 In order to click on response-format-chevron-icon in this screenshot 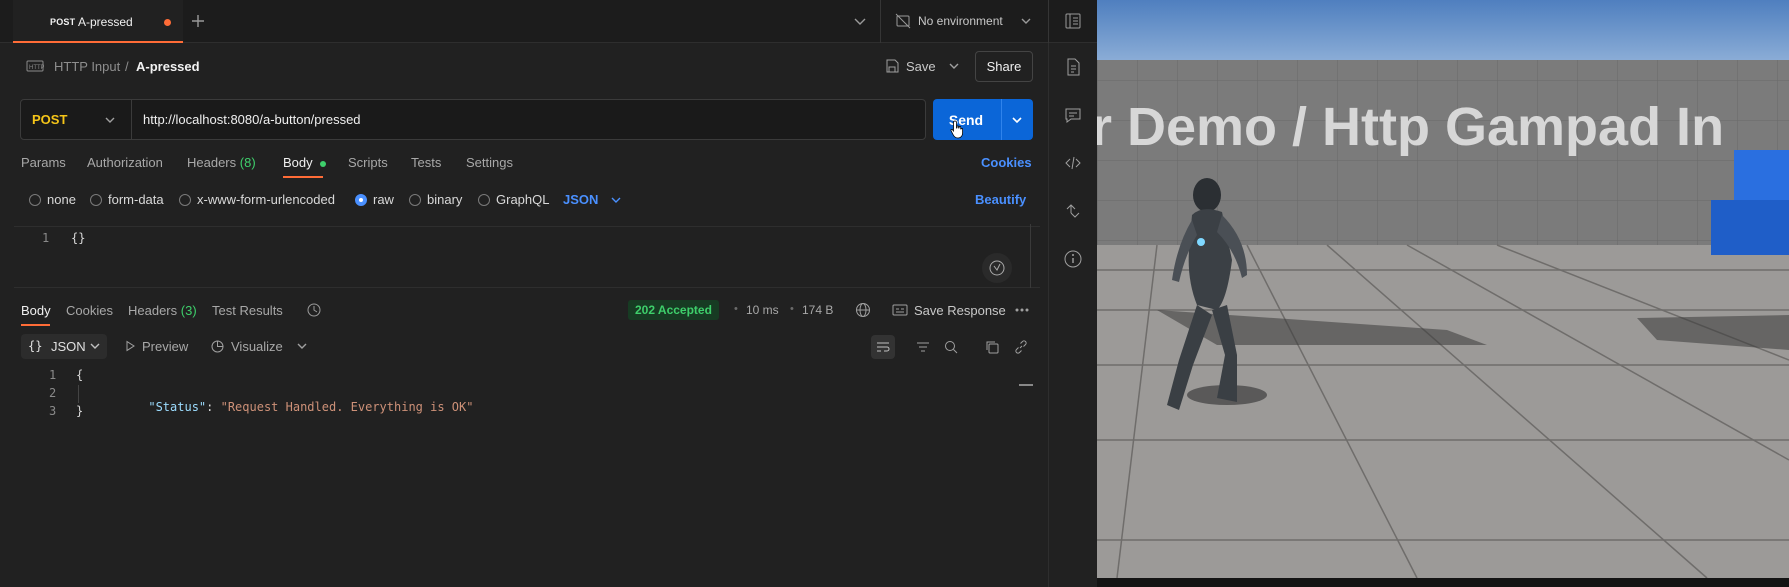, I will do `click(95, 346)`.